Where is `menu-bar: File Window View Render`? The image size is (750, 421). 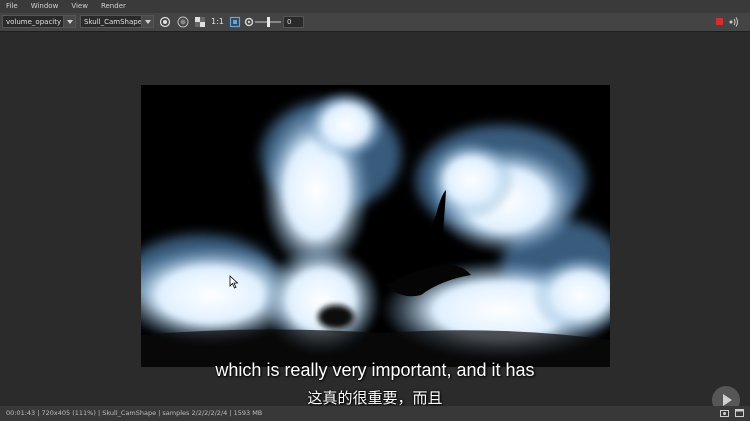 menu-bar: File Window View Render is located at coordinates (375, 6).